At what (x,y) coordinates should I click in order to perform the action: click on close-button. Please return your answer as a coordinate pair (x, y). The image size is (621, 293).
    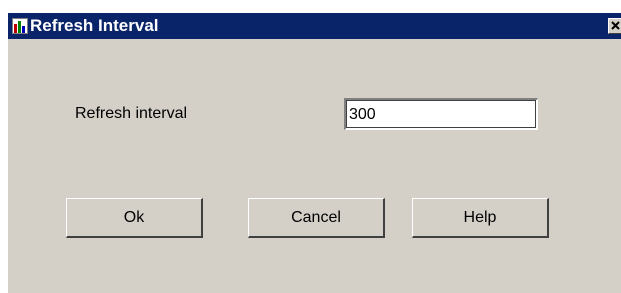
    Looking at the image, I should click on (614, 26).